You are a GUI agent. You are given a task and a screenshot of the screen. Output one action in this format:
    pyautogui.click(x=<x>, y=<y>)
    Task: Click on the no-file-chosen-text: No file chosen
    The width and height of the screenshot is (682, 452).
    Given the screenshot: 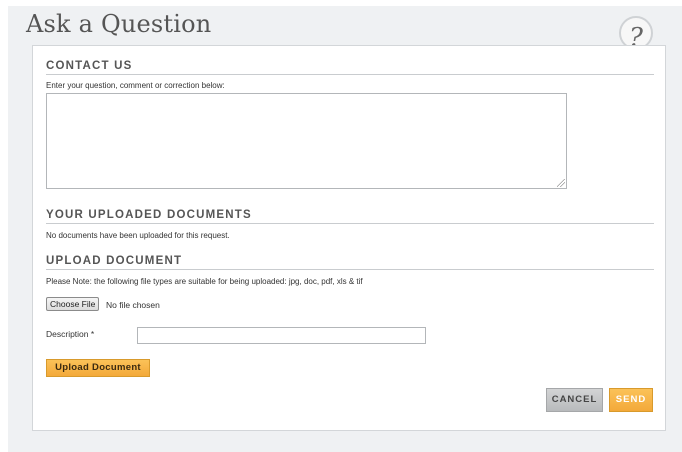 What is the action you would take?
    pyautogui.click(x=133, y=305)
    